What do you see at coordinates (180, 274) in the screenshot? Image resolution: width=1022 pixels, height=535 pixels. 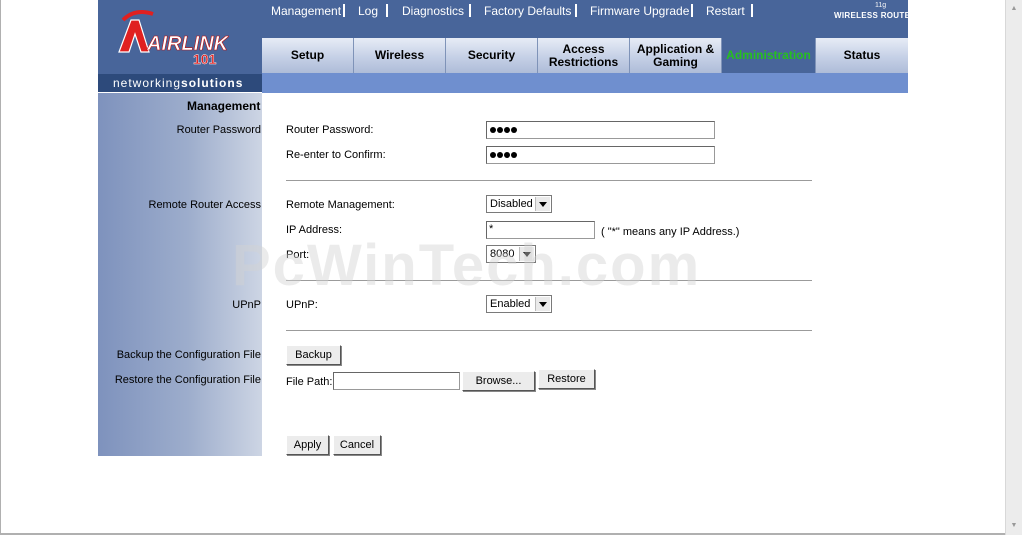 I see `section-label-column` at bounding box center [180, 274].